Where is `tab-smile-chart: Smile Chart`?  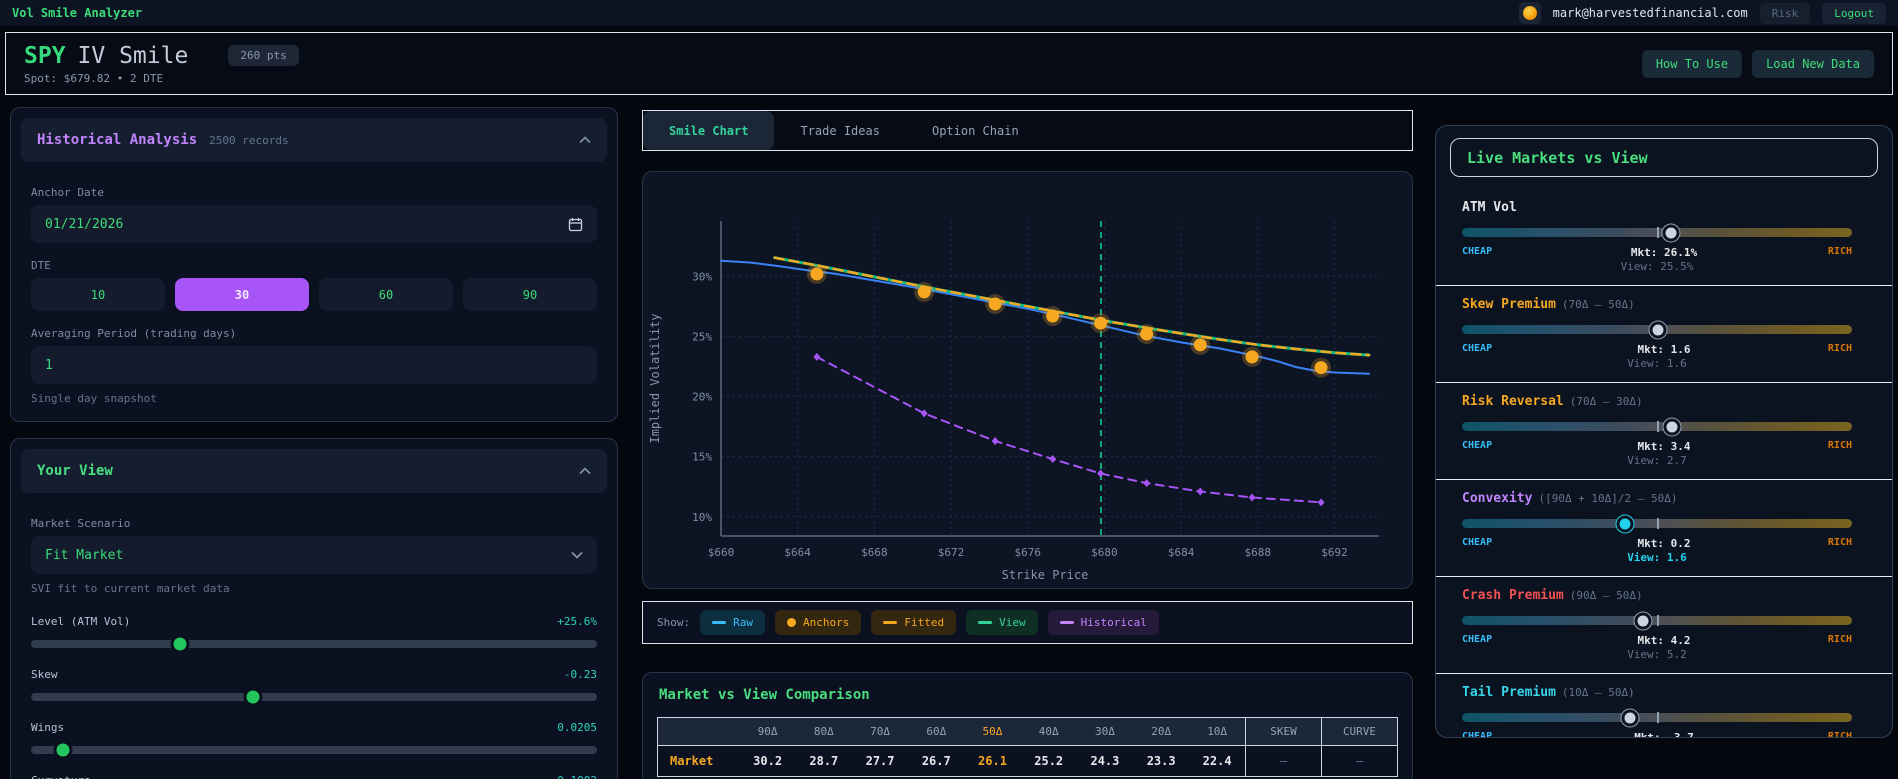 tab-smile-chart: Smile Chart is located at coordinates (709, 130).